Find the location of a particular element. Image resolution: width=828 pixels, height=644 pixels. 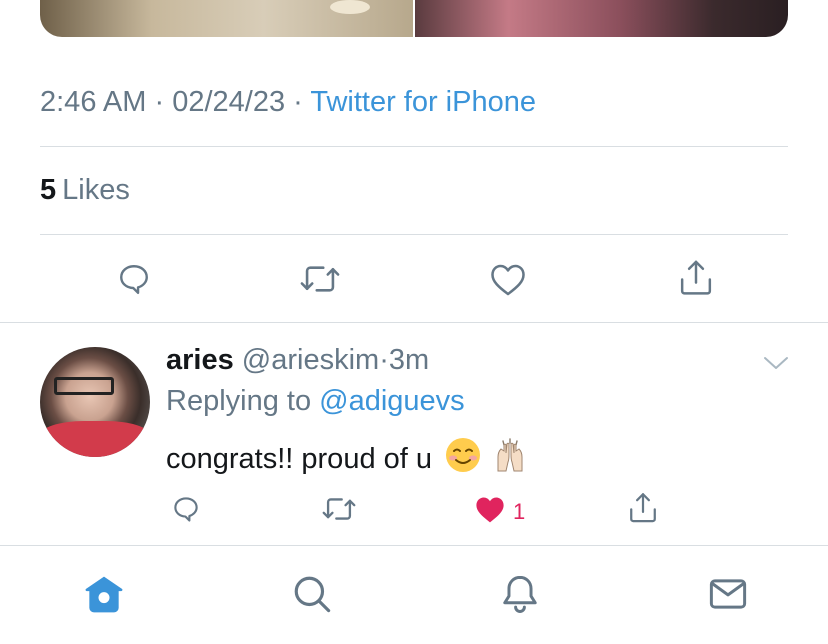

likes-label: Likes is located at coordinates (96, 190).